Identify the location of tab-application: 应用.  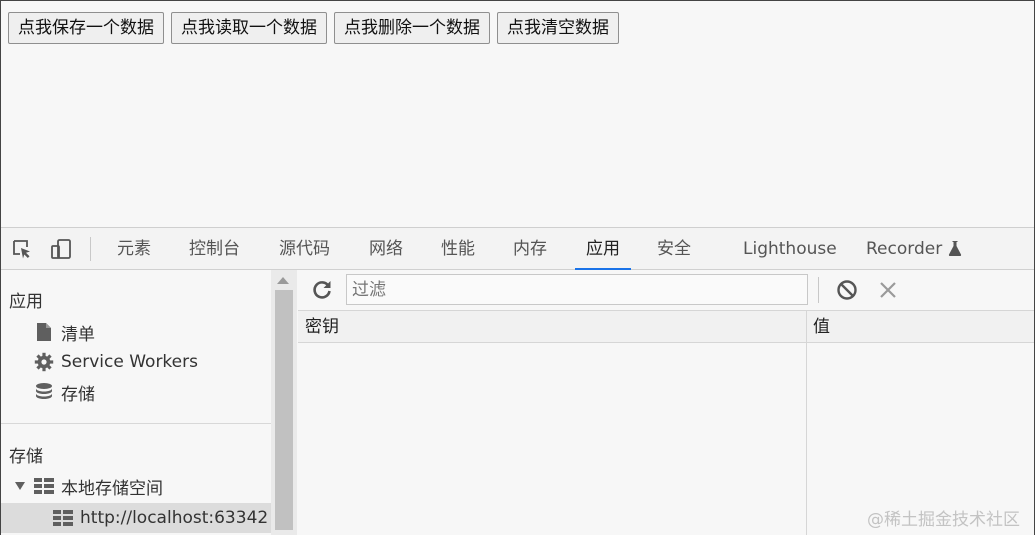
(603, 249).